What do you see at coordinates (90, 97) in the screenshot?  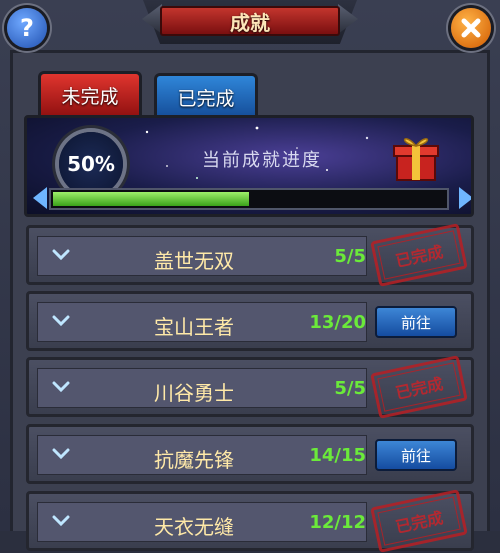 I see `tab-incomplete-label: 未完成` at bounding box center [90, 97].